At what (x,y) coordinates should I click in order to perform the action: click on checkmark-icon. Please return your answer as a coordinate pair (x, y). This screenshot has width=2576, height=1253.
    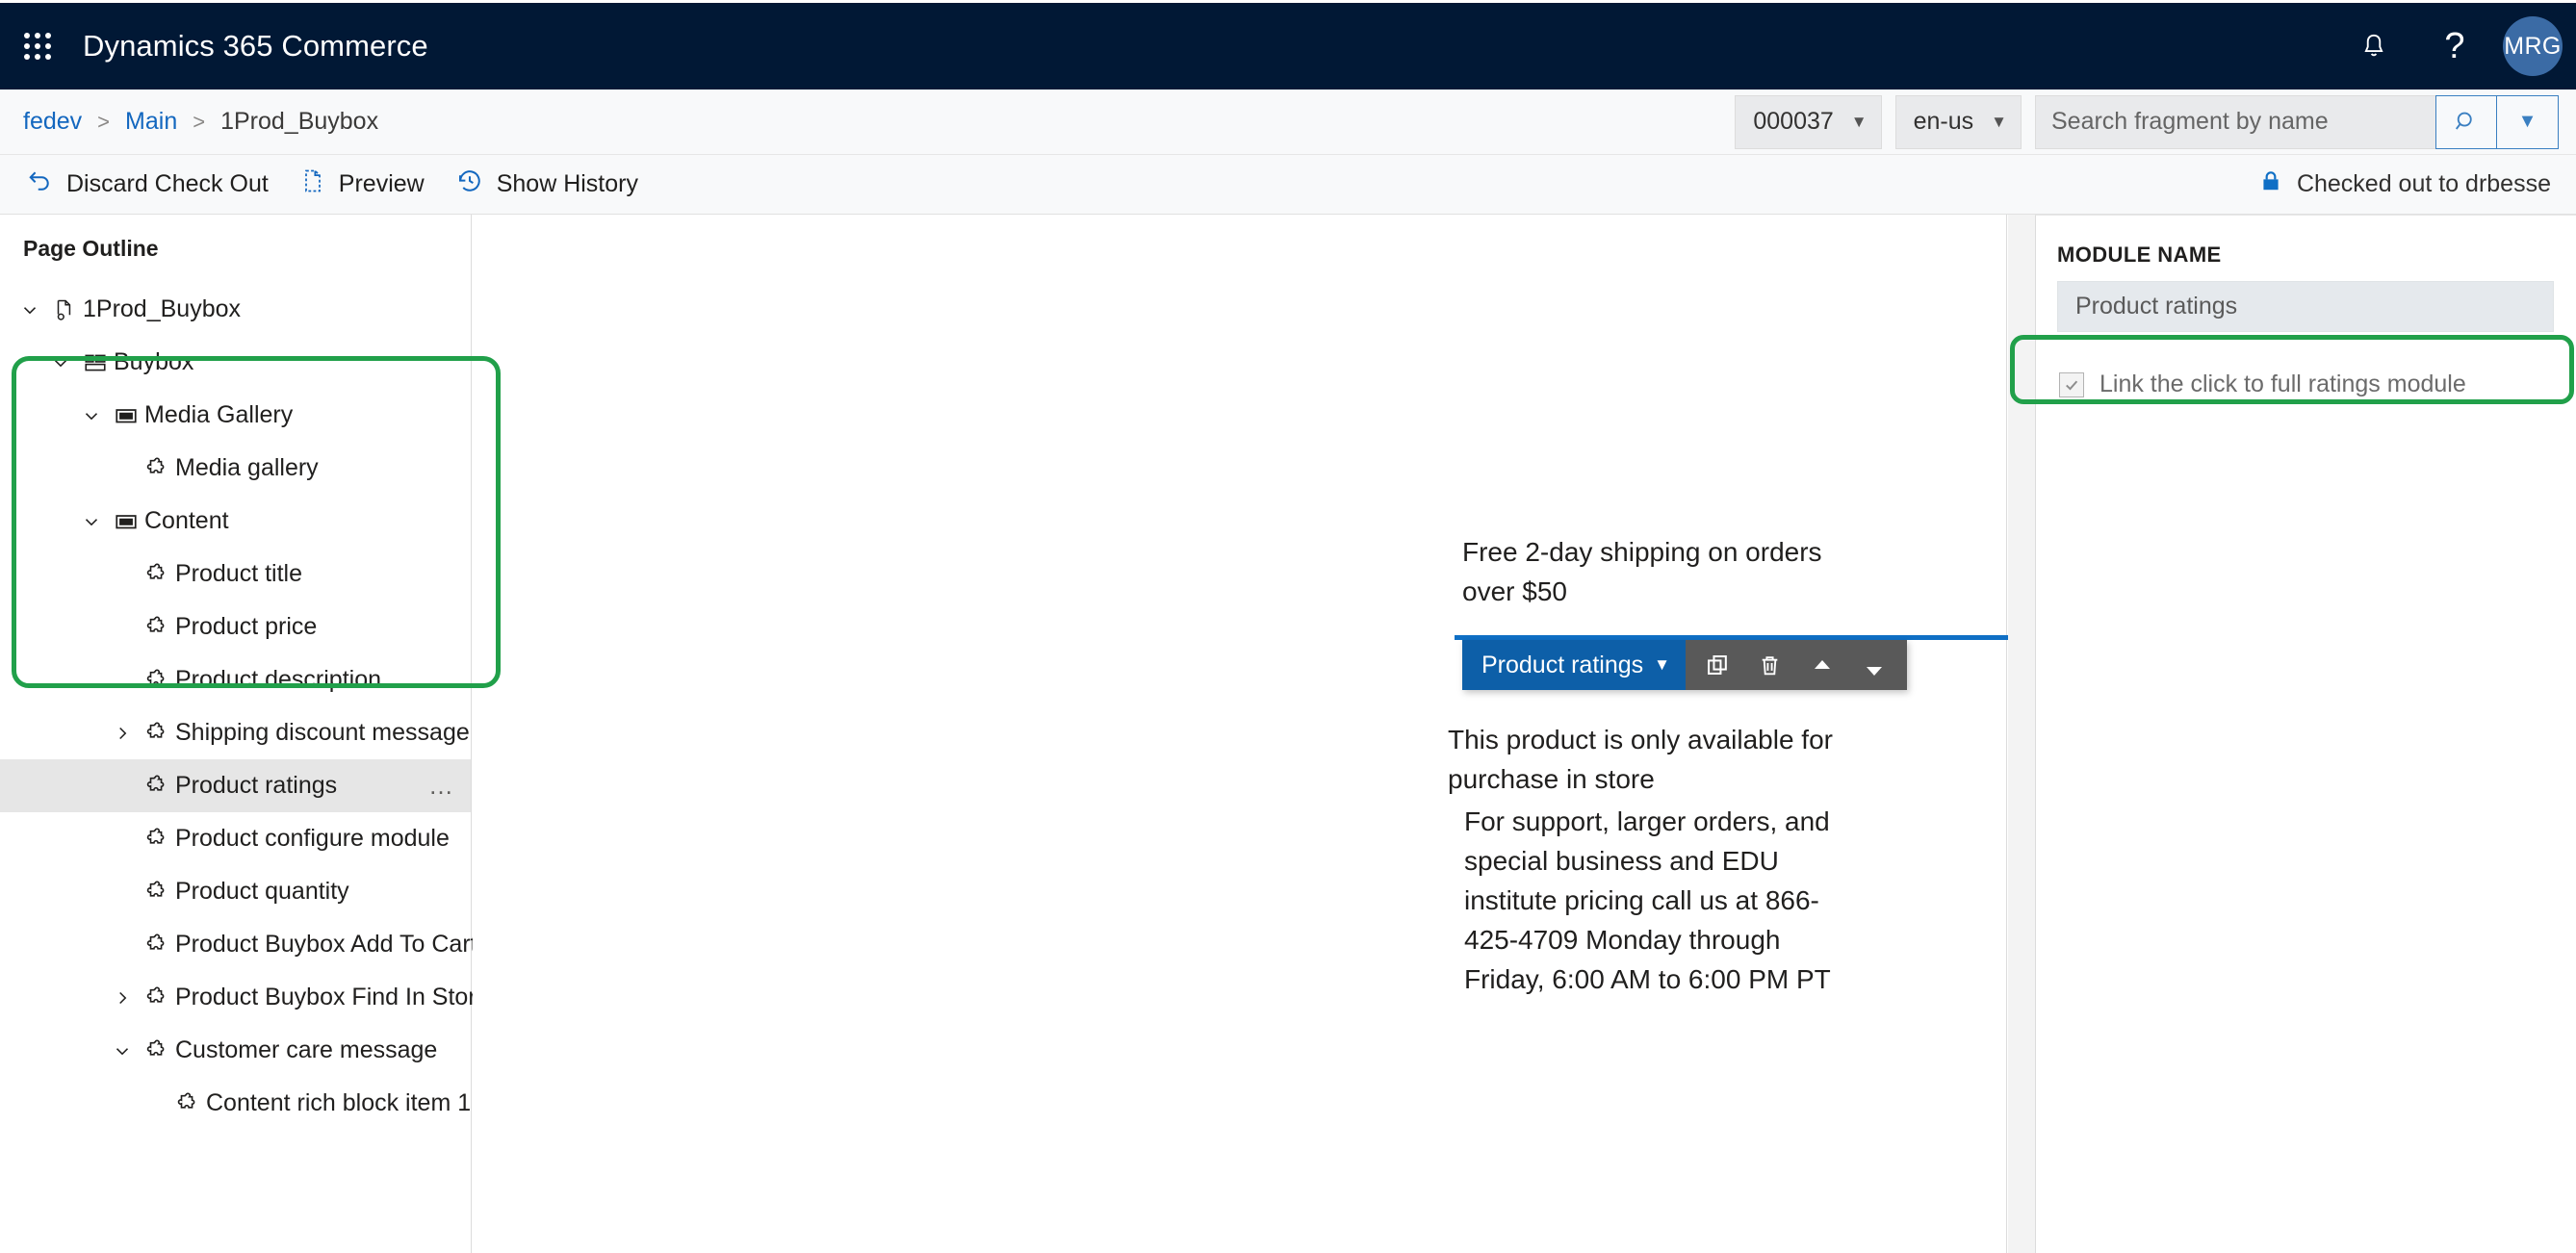
    Looking at the image, I should click on (2072, 384).